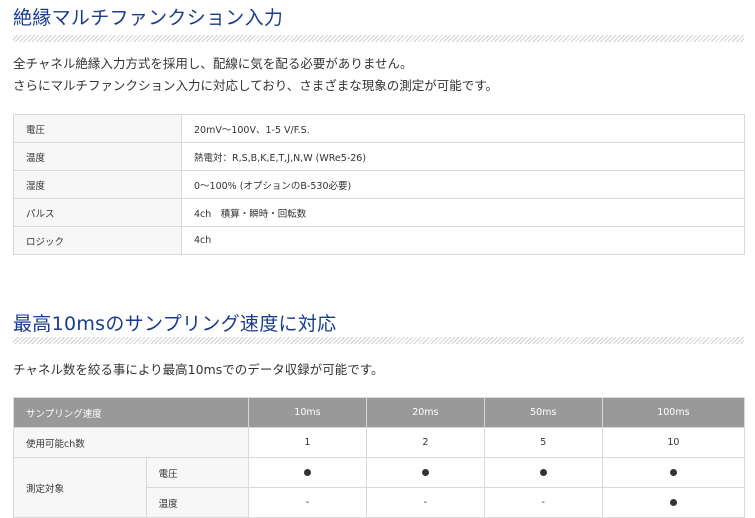 This screenshot has height=518, width=755. Describe the element at coordinates (97, 156) in the screenshot. I see `spec-label: 温度` at that location.